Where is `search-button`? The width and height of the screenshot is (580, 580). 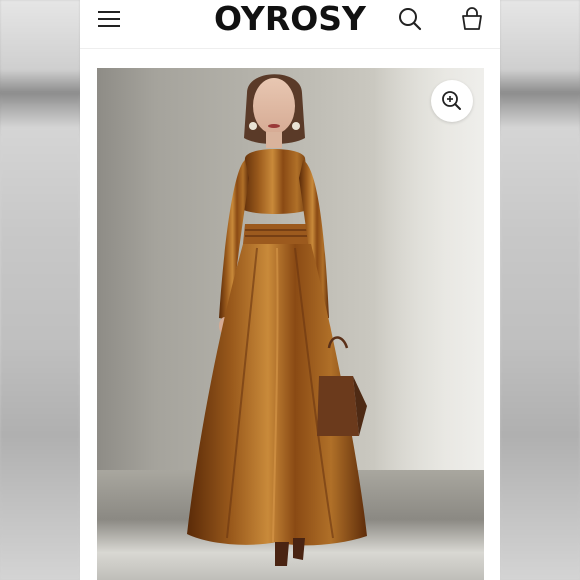
search-button is located at coordinates (410, 19).